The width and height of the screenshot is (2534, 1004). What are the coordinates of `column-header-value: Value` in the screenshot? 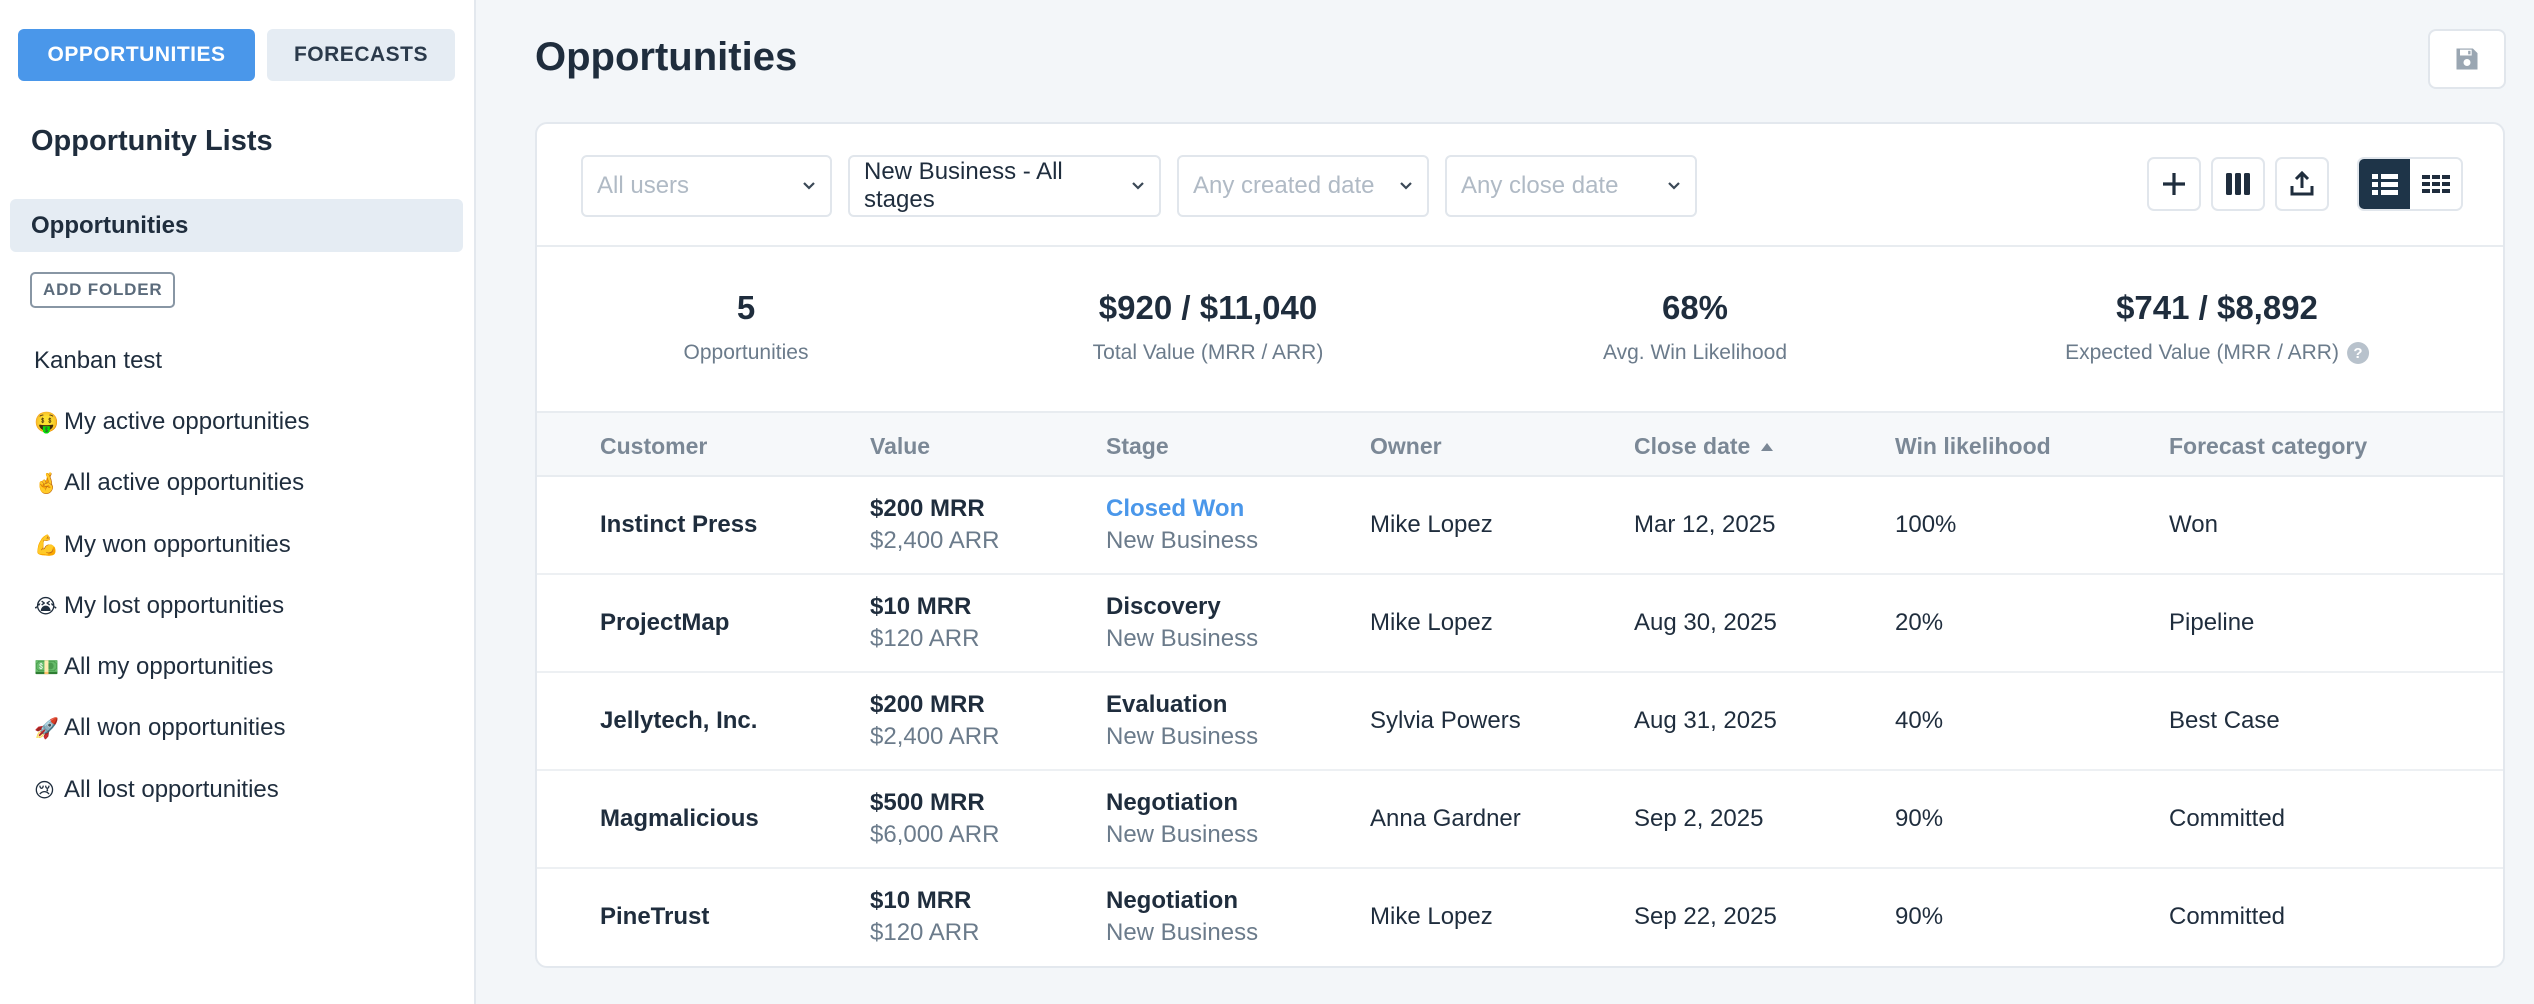 It's located at (900, 446).